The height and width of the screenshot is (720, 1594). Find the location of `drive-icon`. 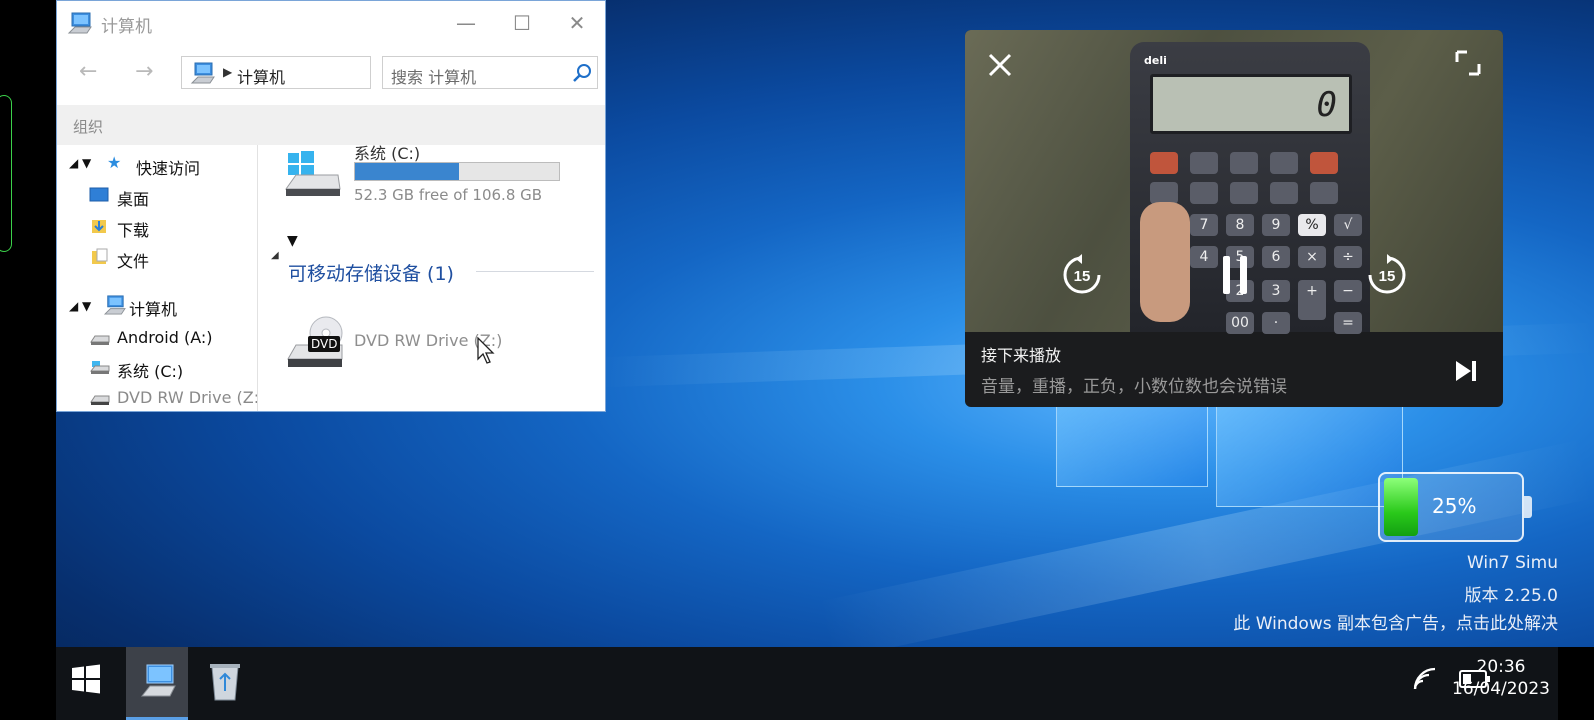

drive-icon is located at coordinates (100, 340).